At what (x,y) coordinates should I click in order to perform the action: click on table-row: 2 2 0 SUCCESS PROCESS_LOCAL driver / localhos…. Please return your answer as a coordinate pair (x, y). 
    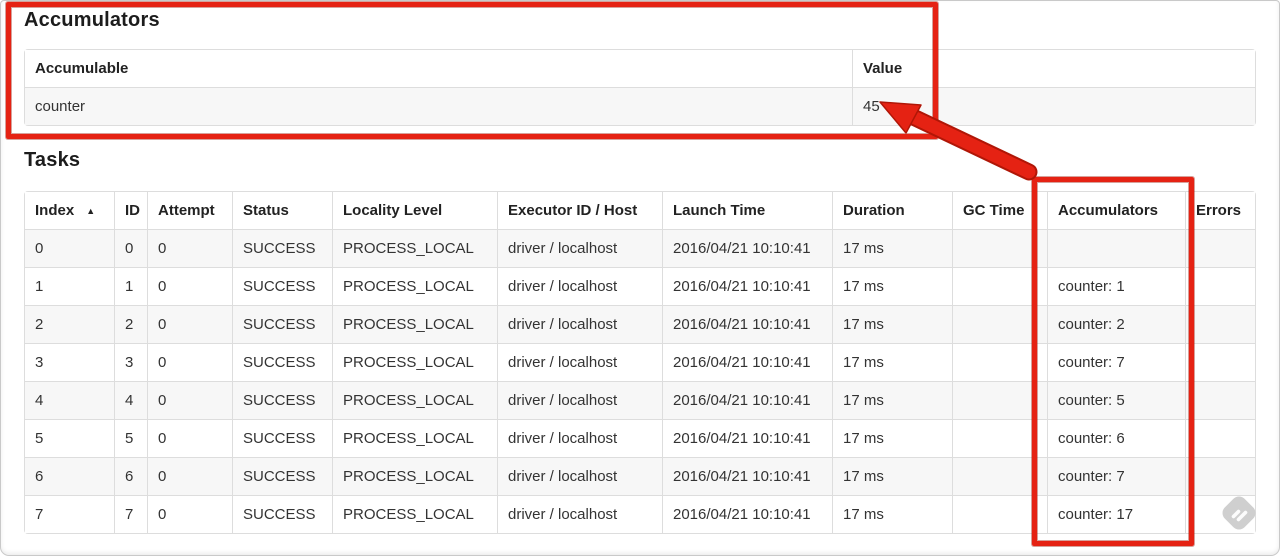
    Looking at the image, I should click on (640, 324).